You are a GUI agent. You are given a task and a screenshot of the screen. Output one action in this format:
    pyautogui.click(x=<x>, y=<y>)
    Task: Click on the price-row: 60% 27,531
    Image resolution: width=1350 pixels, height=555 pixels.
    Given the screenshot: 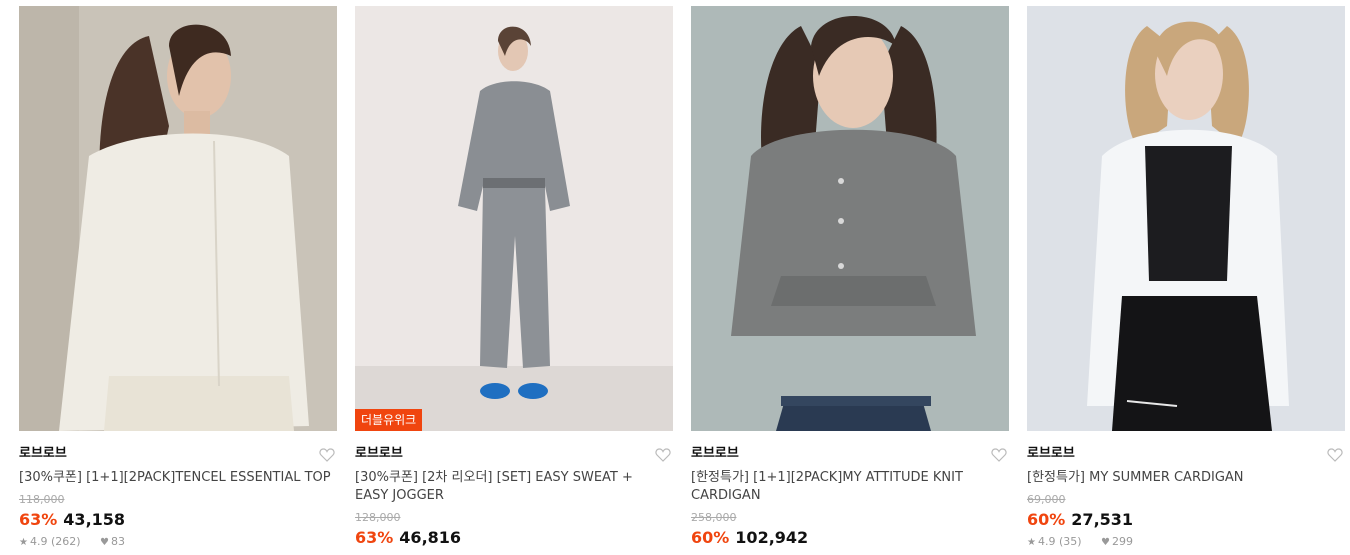 What is the action you would take?
    pyautogui.click(x=1186, y=520)
    